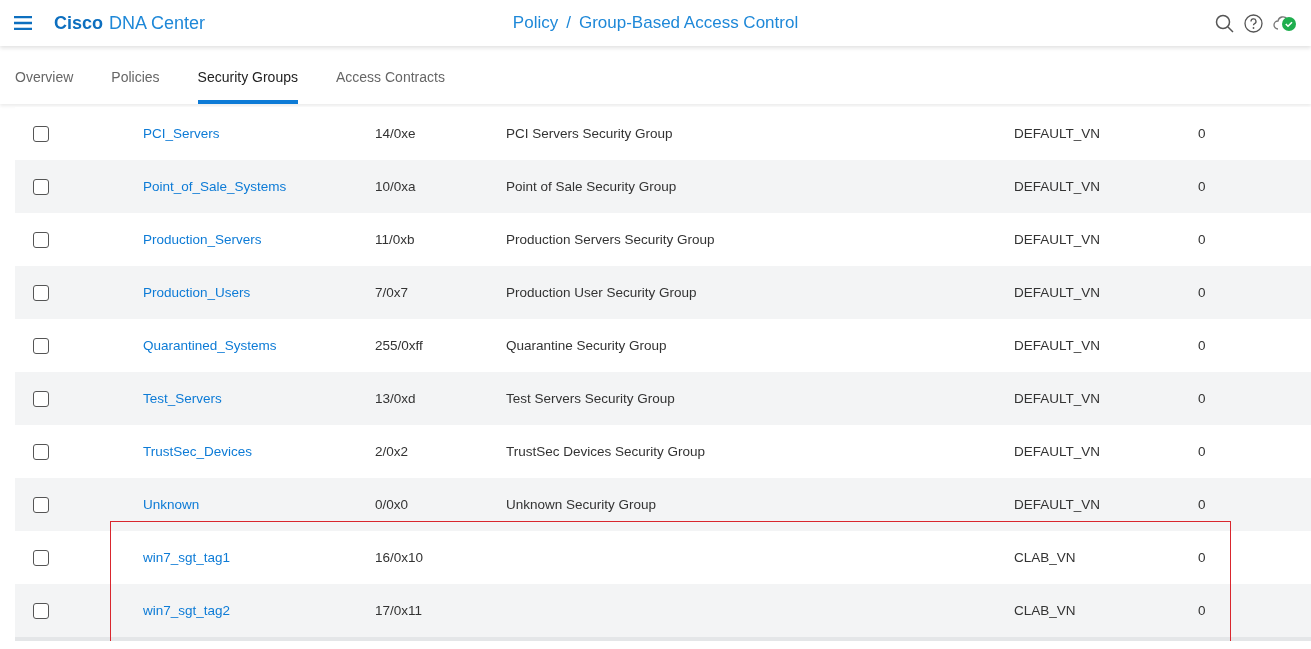 This screenshot has height=649, width=1311. I want to click on search-icon, so click(1224, 23).